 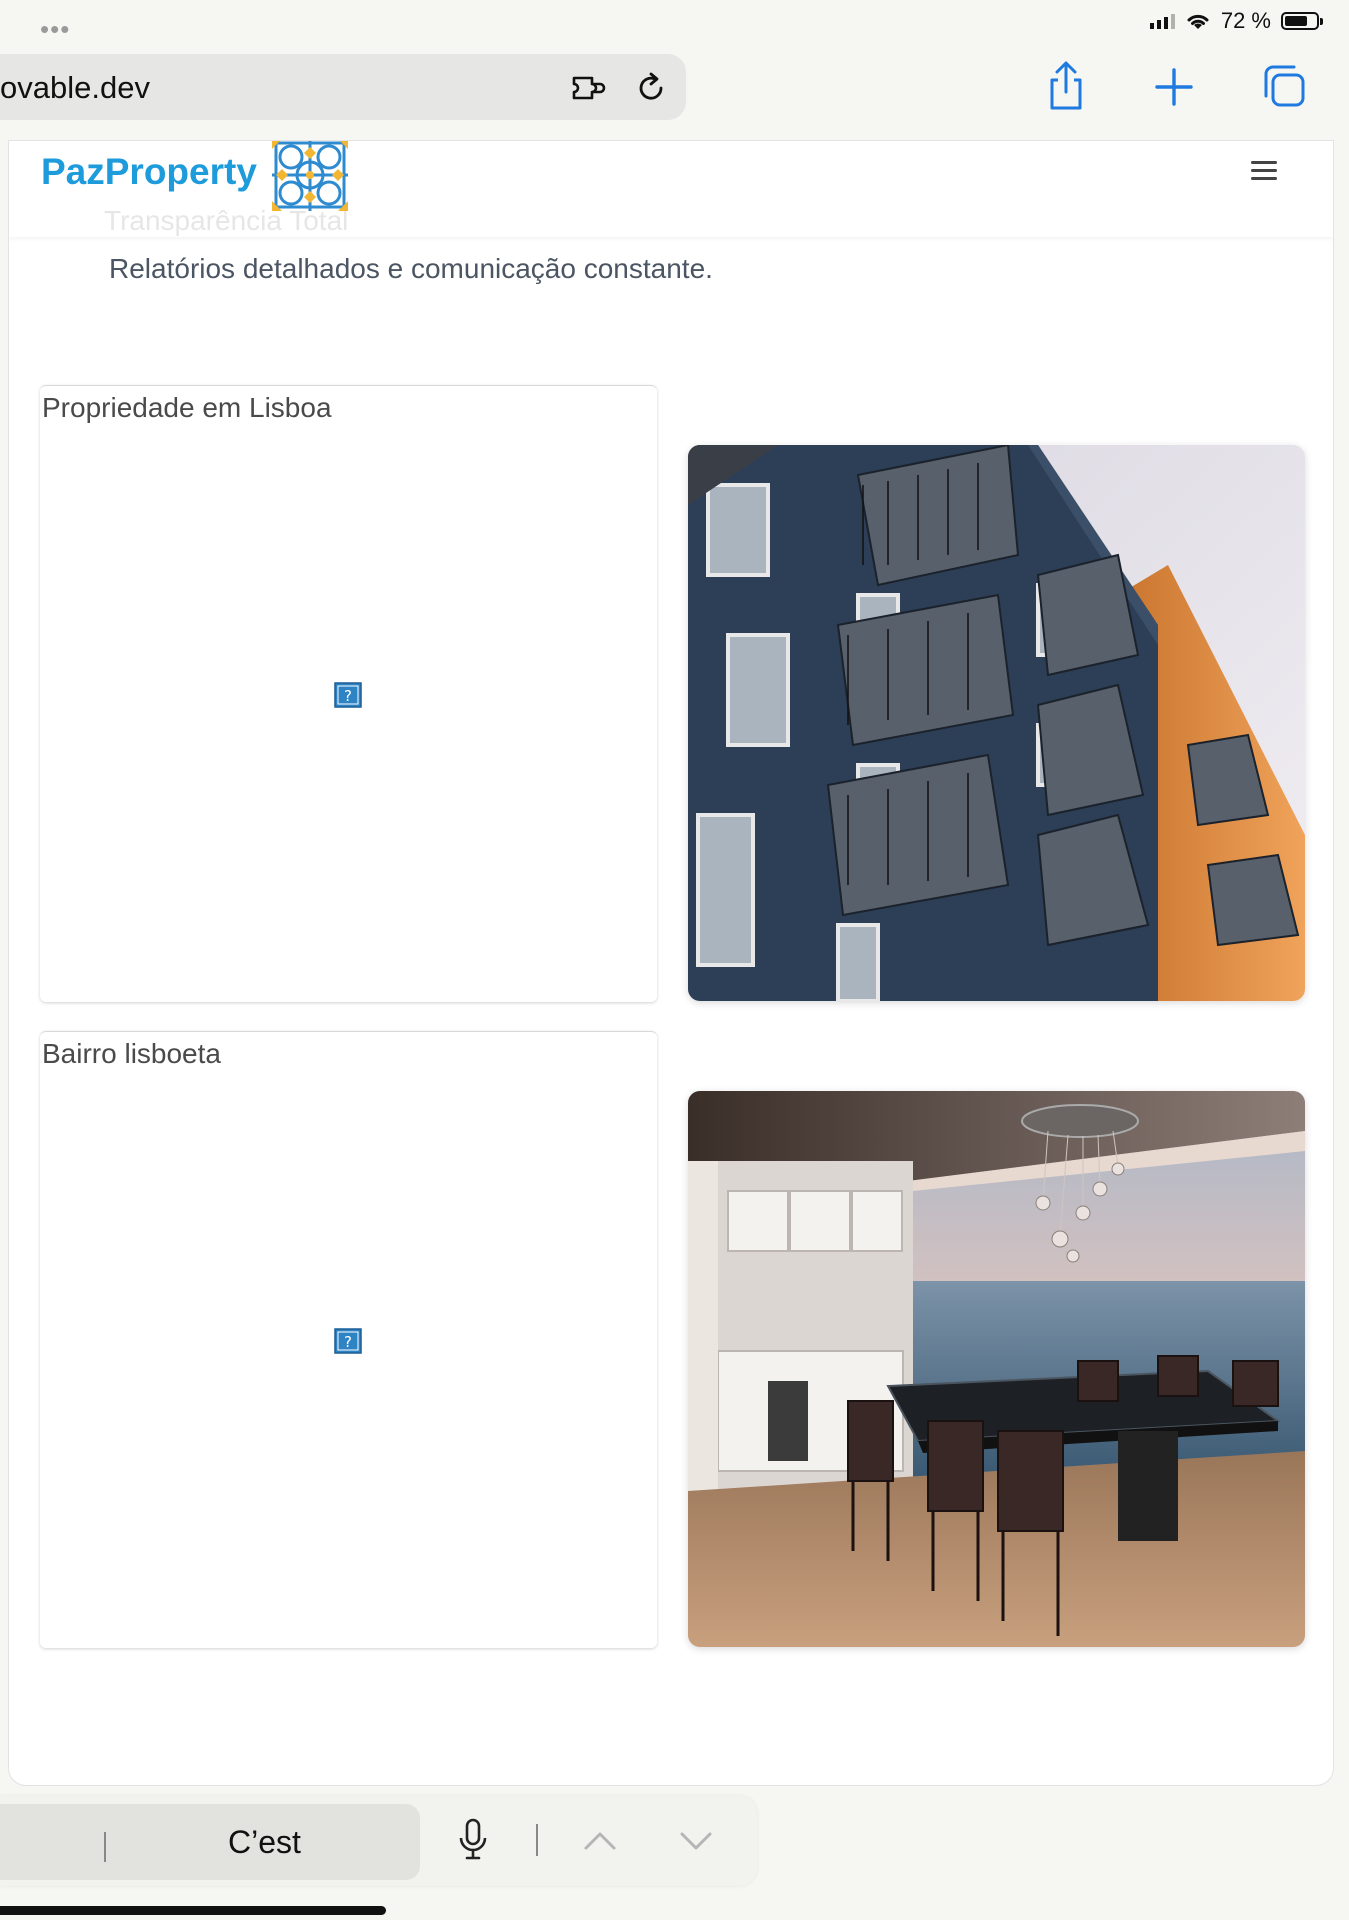 I want to click on tabs-overview-icon, so click(x=1284, y=86).